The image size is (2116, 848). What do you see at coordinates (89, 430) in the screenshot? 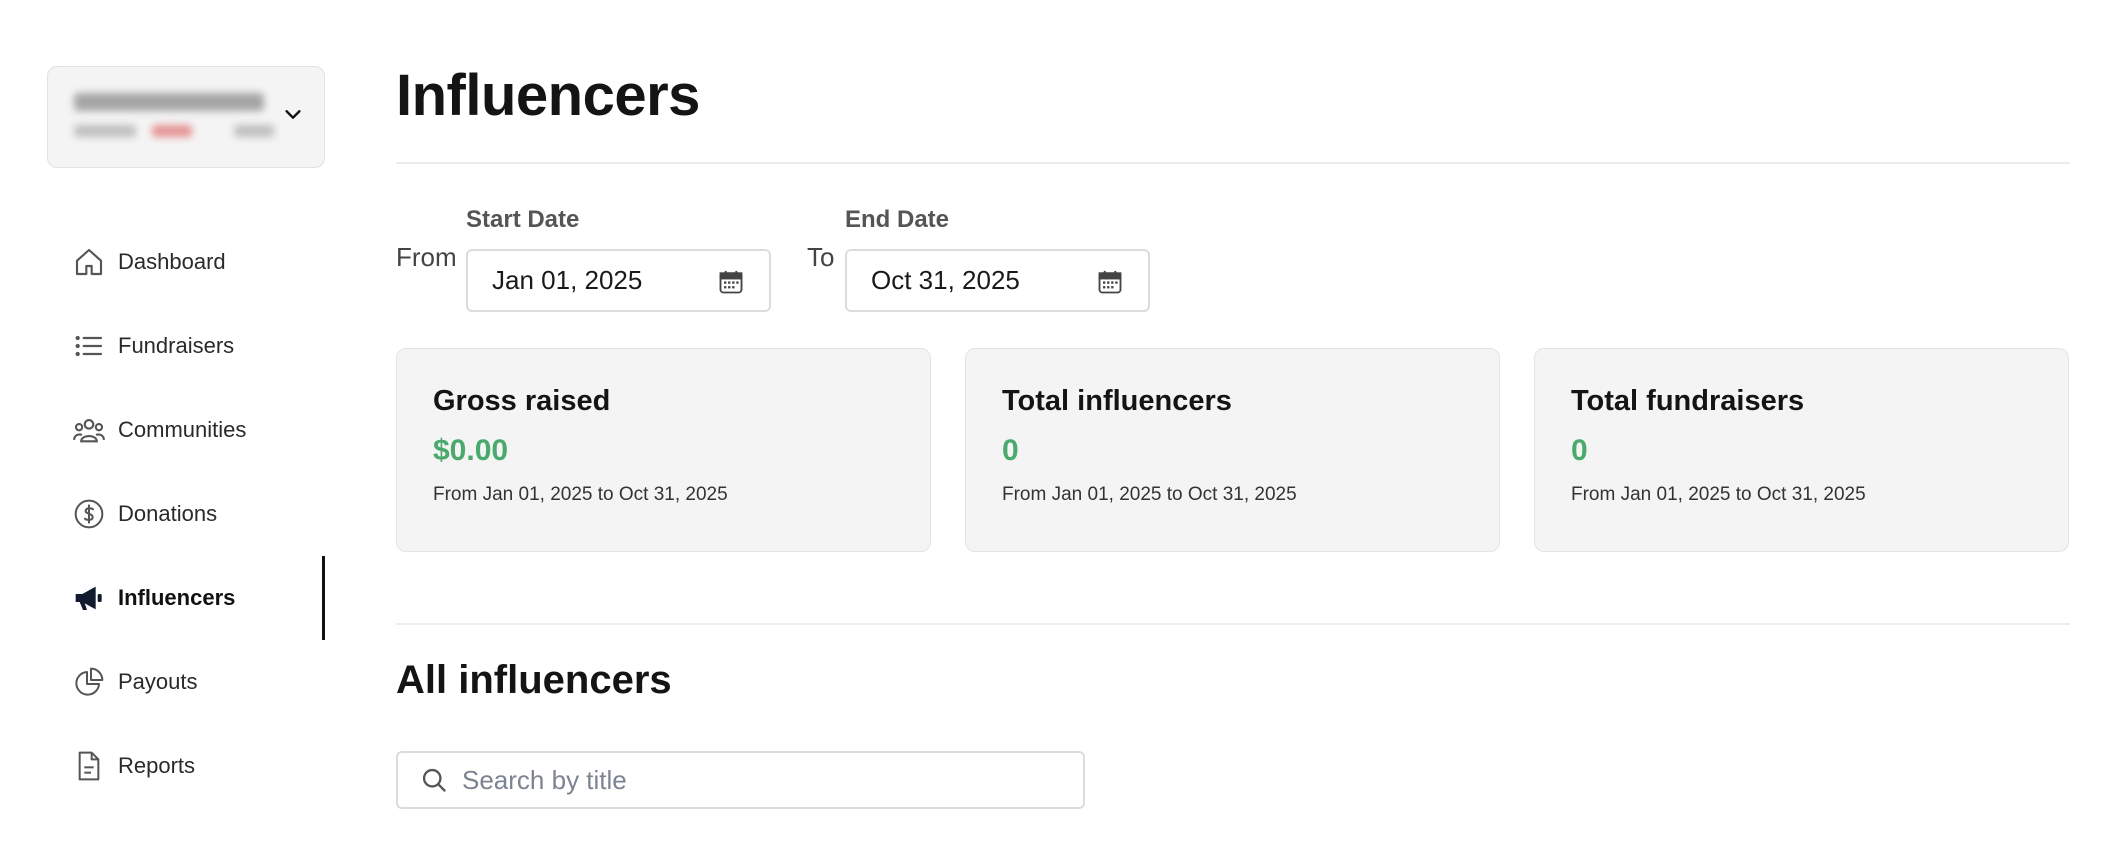
I see `users-icon` at bounding box center [89, 430].